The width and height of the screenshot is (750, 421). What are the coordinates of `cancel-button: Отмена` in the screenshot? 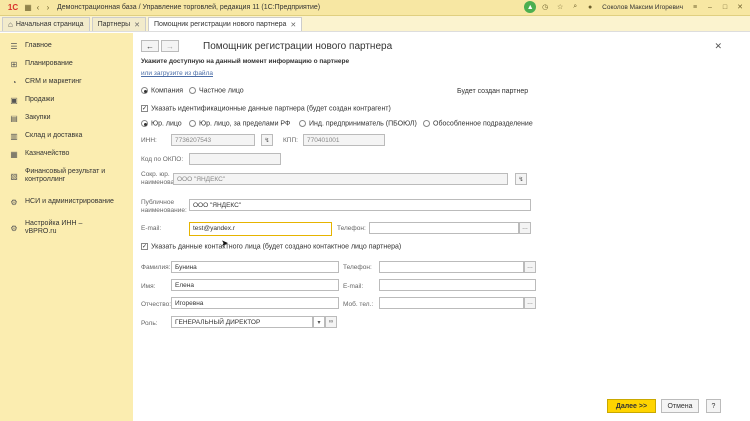 It's located at (680, 406).